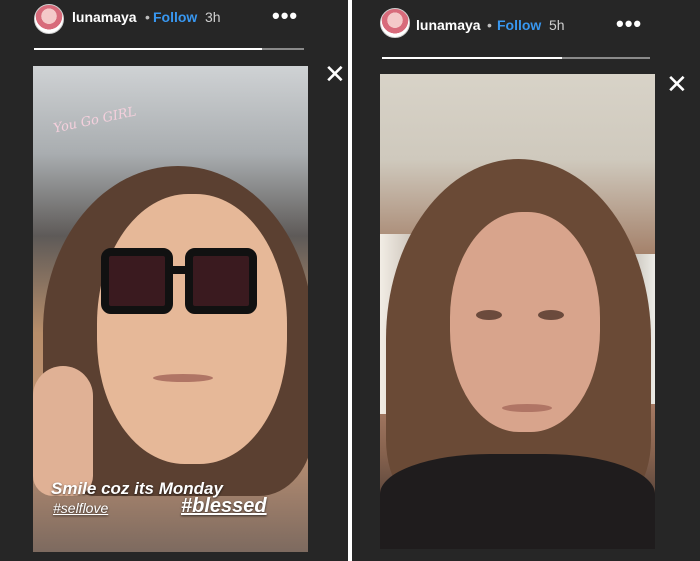  I want to click on hoodie, so click(517, 501).